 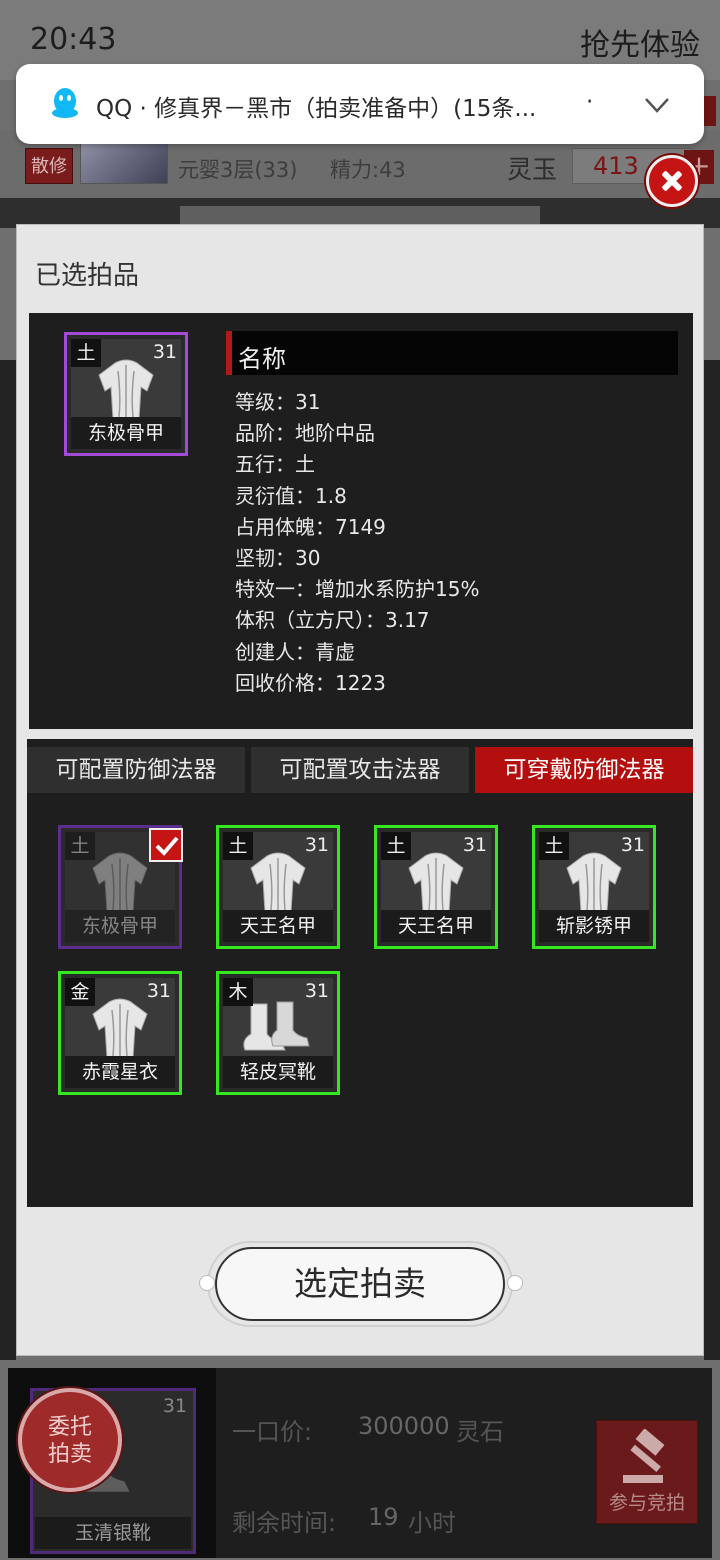 What do you see at coordinates (278, 1072) in the screenshot?
I see `item-name: 轻皮冥靴` at bounding box center [278, 1072].